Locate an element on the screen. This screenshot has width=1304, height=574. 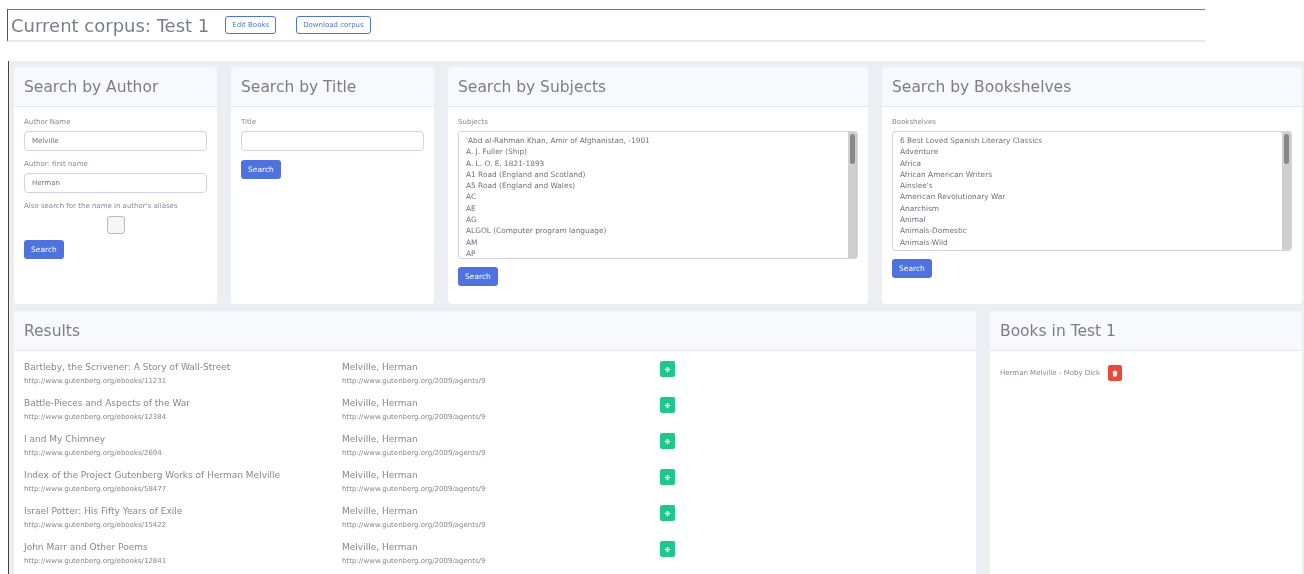
input-field is located at coordinates (332, 141).